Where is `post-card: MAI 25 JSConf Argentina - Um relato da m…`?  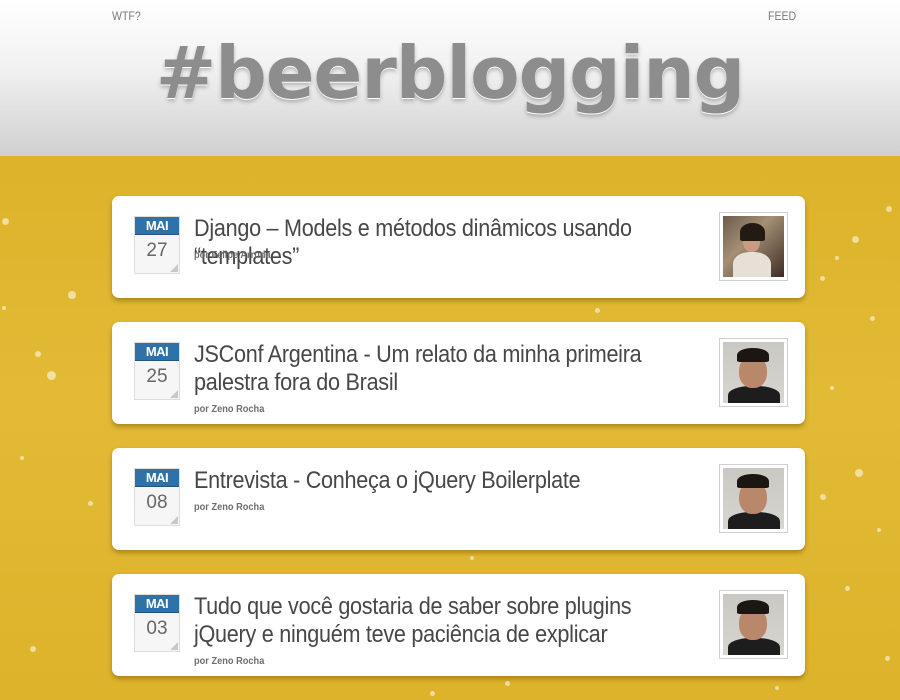 post-card: MAI 25 JSConf Argentina - Um relato da m… is located at coordinates (458, 373).